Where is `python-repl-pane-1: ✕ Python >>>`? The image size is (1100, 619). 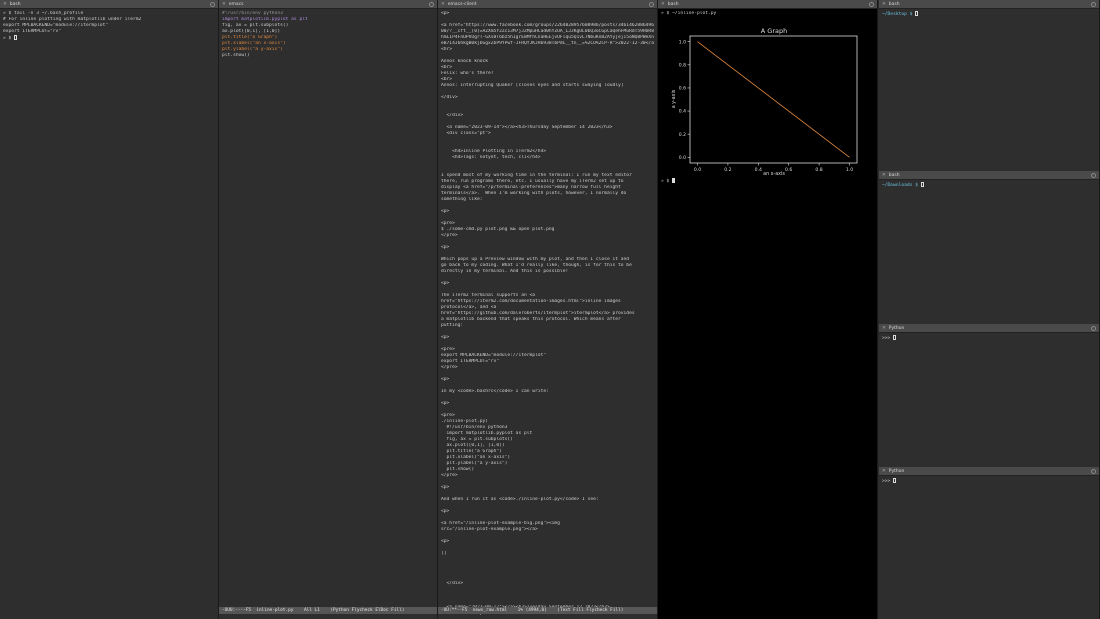
python-repl-pane-1: ✕ Python >>> is located at coordinates (989, 395).